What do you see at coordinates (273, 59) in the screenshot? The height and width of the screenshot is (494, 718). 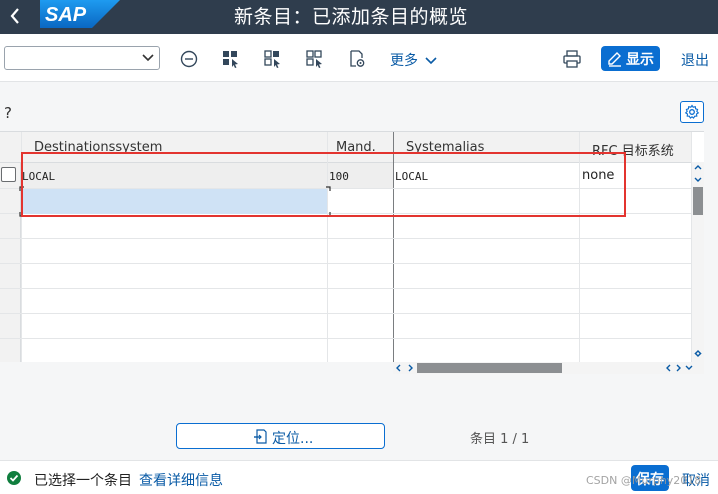 I see `select-block-icon` at bounding box center [273, 59].